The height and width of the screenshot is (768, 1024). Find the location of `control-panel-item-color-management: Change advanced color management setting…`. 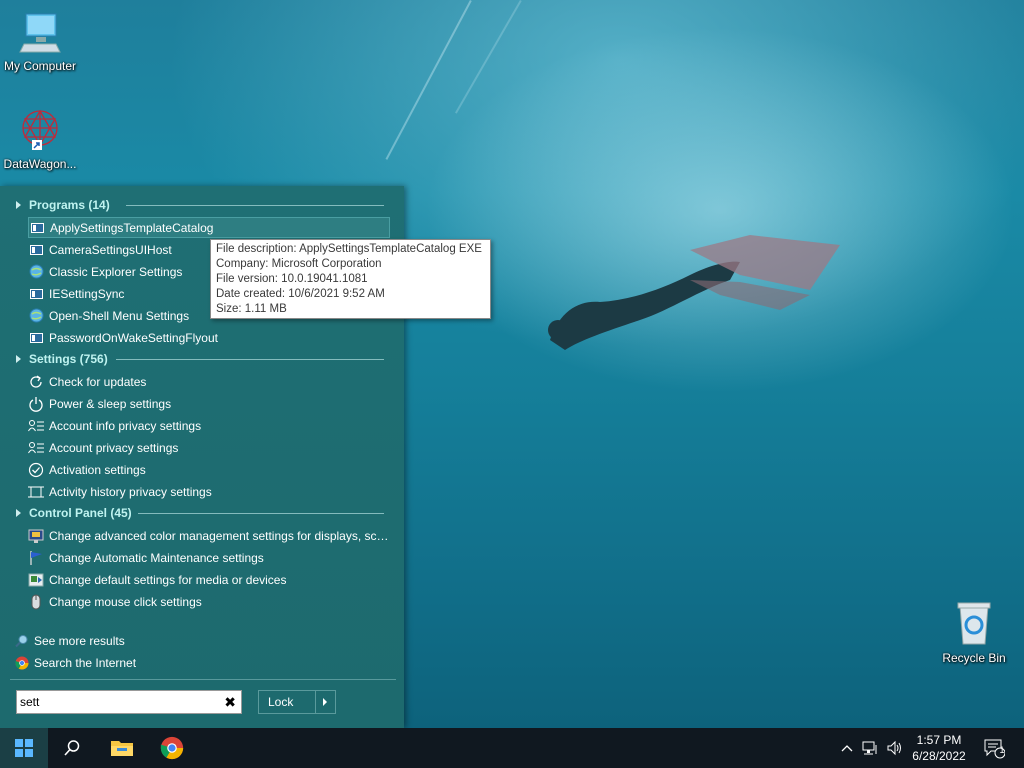

control-panel-item-color-management: Change advanced color management setting… is located at coordinates (209, 535).